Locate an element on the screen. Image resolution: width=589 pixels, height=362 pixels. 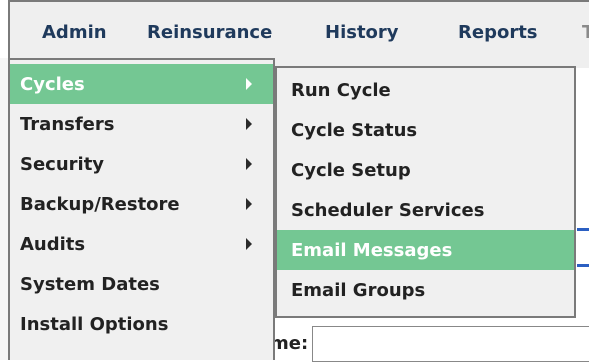
menu-item-backup-restore: Backup/Restore is located at coordinates (141, 204).